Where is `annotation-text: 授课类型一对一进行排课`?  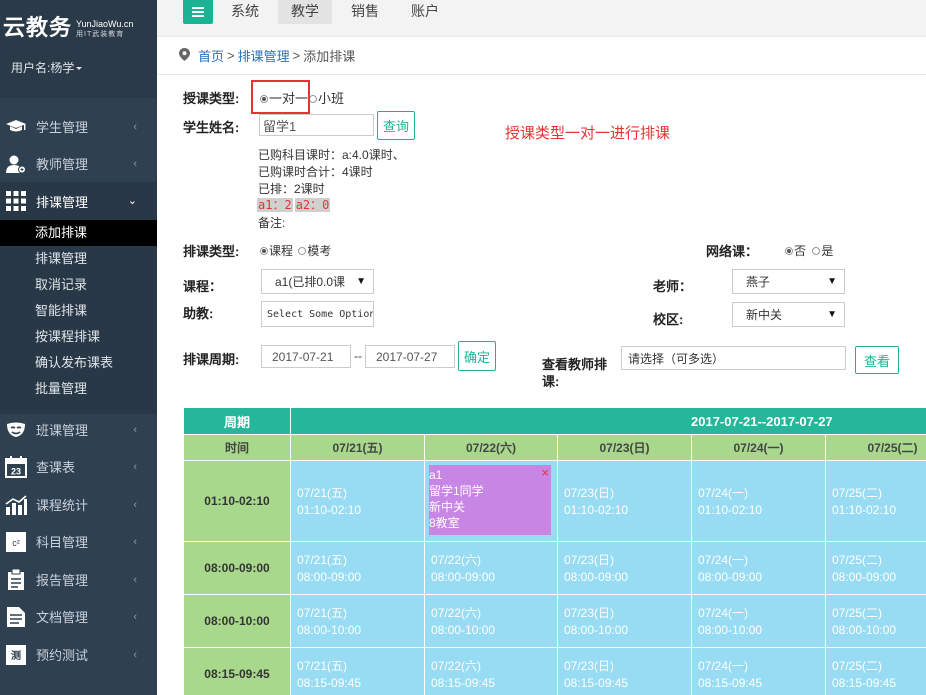 annotation-text: 授课类型一对一进行排课 is located at coordinates (588, 133).